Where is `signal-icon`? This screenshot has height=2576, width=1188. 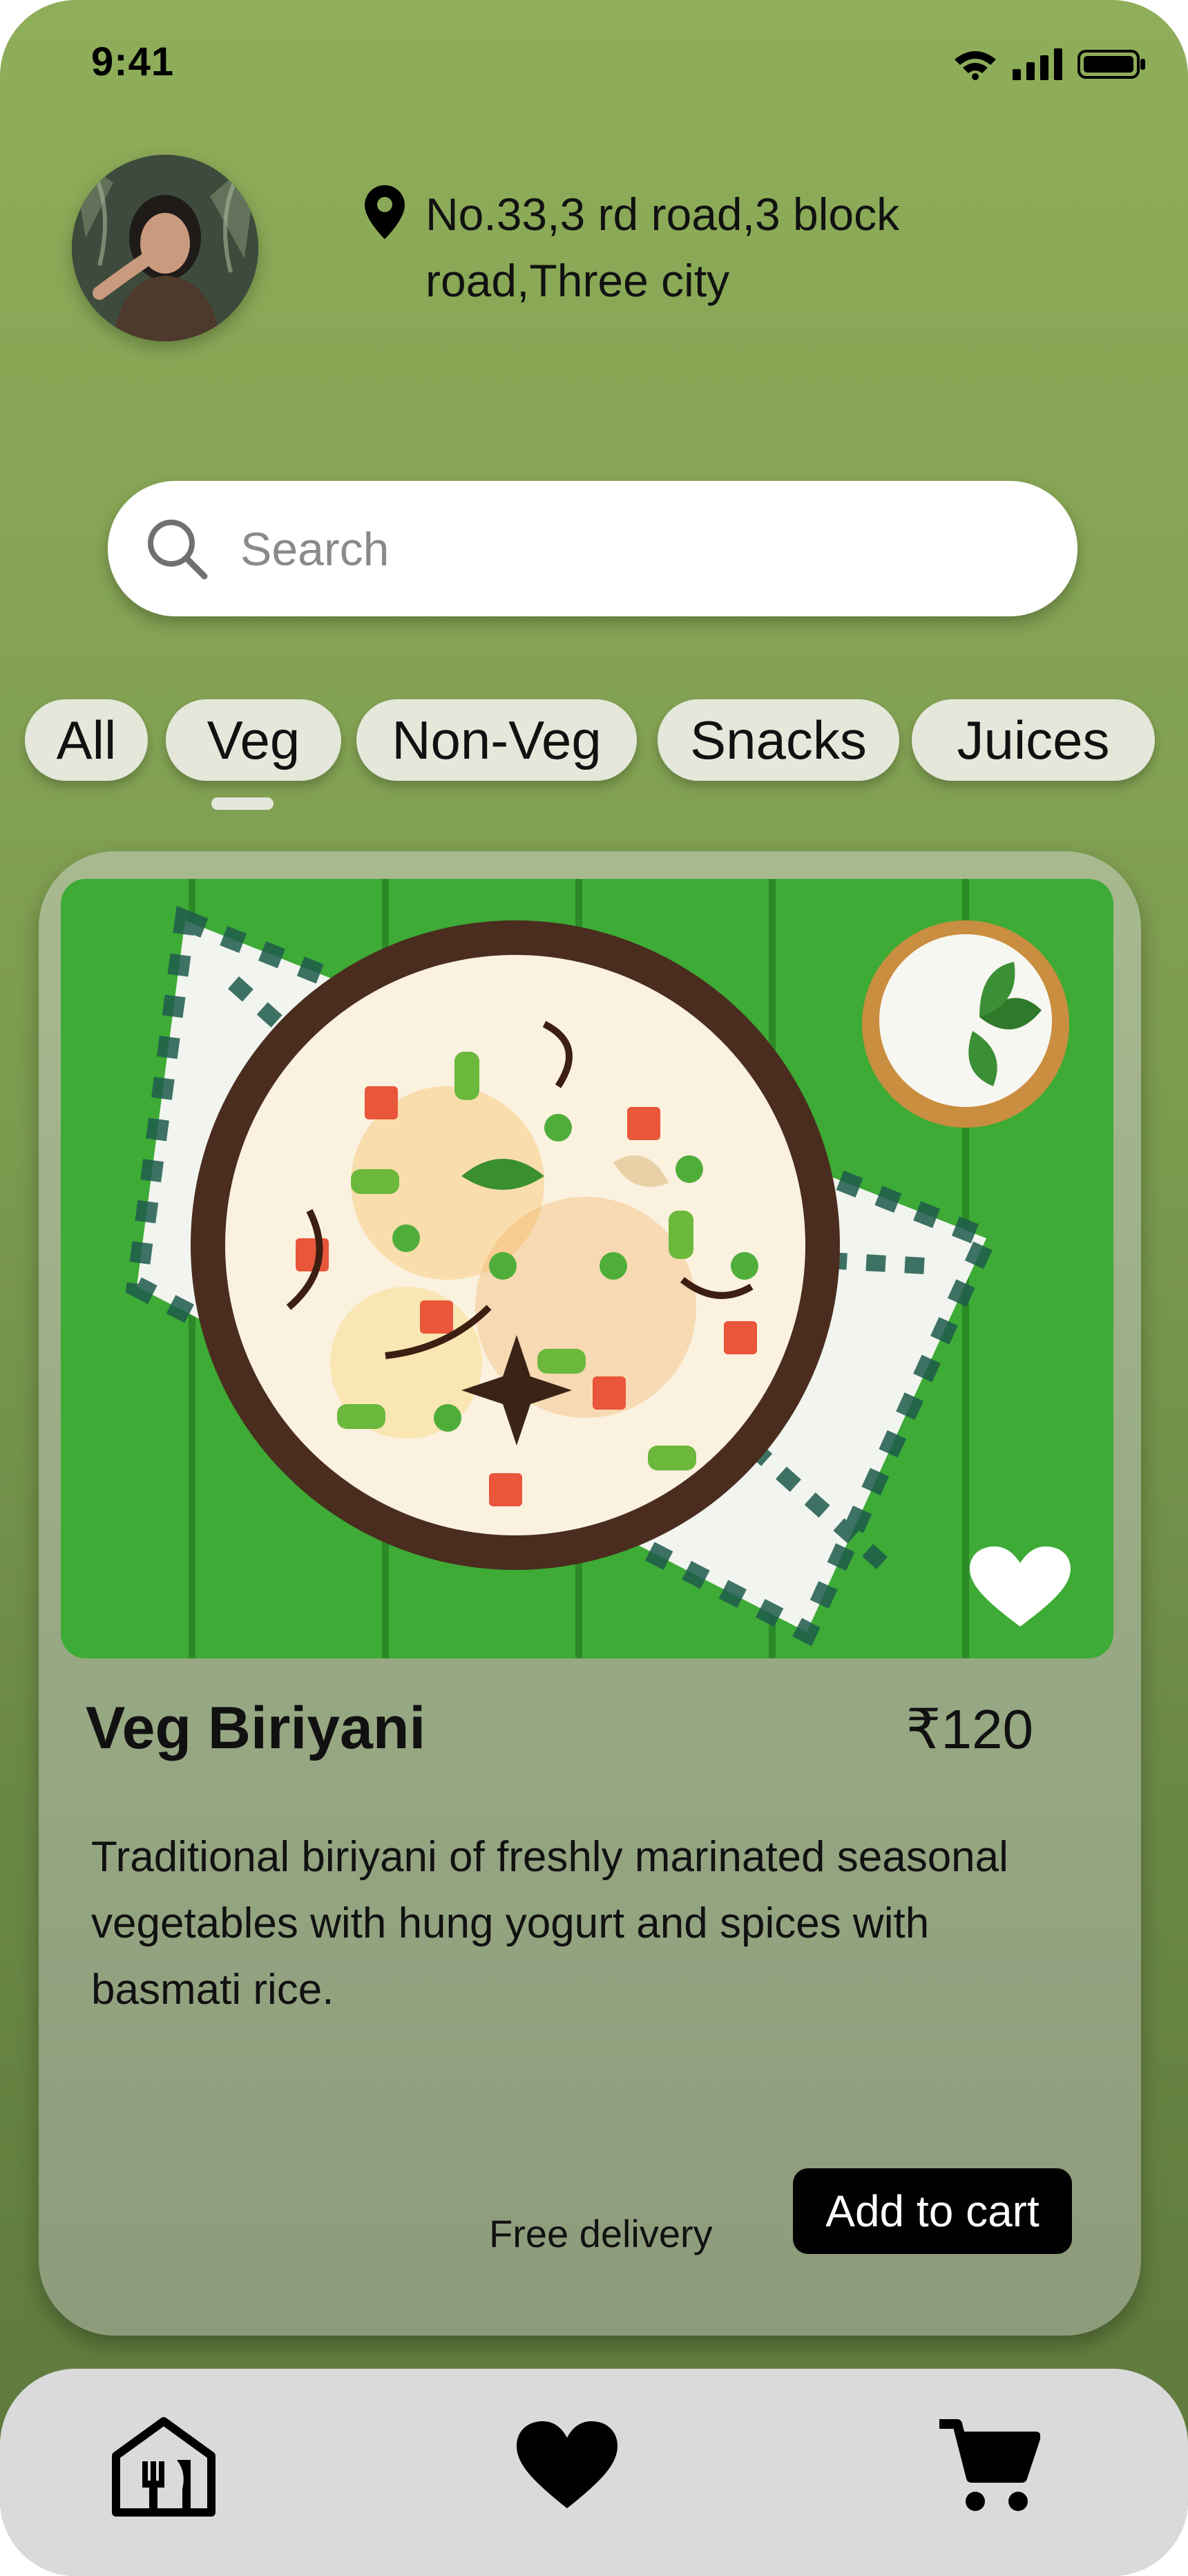
signal-icon is located at coordinates (1037, 64).